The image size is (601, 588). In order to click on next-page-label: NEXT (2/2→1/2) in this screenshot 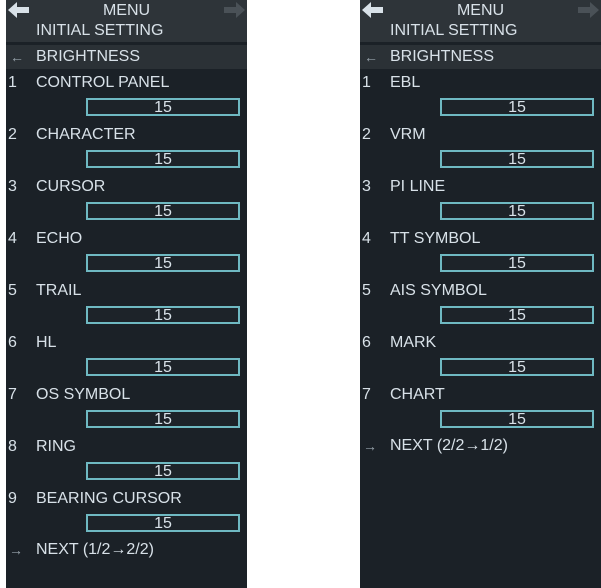, I will do `click(449, 445)`.